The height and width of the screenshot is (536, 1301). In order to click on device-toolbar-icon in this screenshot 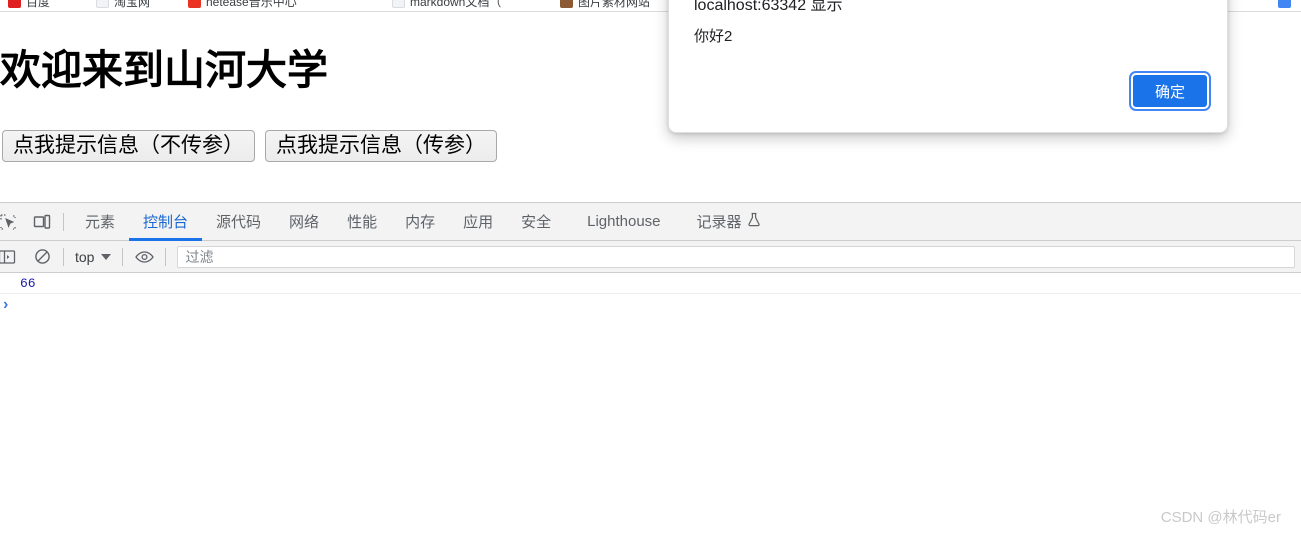, I will do `click(42, 222)`.